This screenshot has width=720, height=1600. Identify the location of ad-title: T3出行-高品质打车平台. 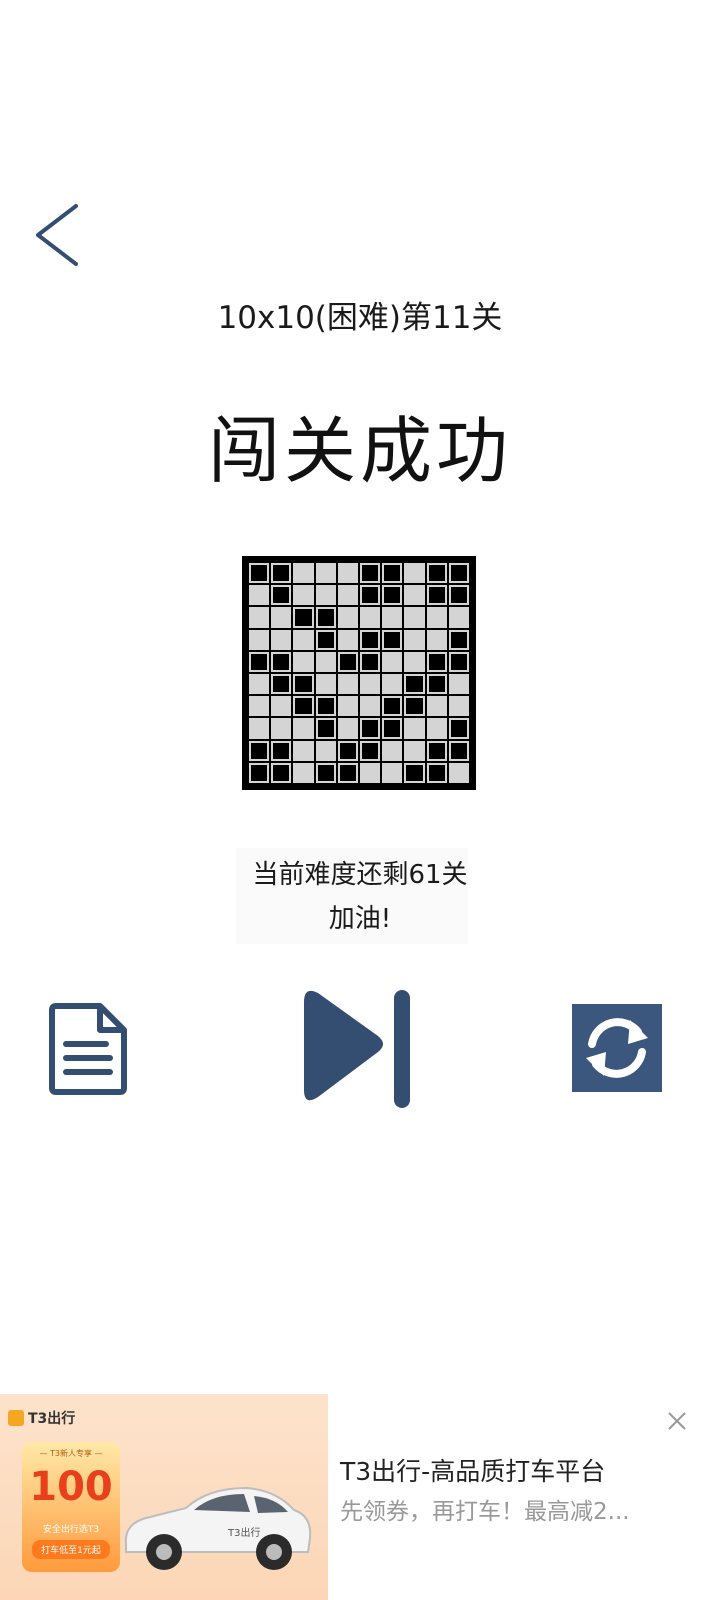
(472, 1470).